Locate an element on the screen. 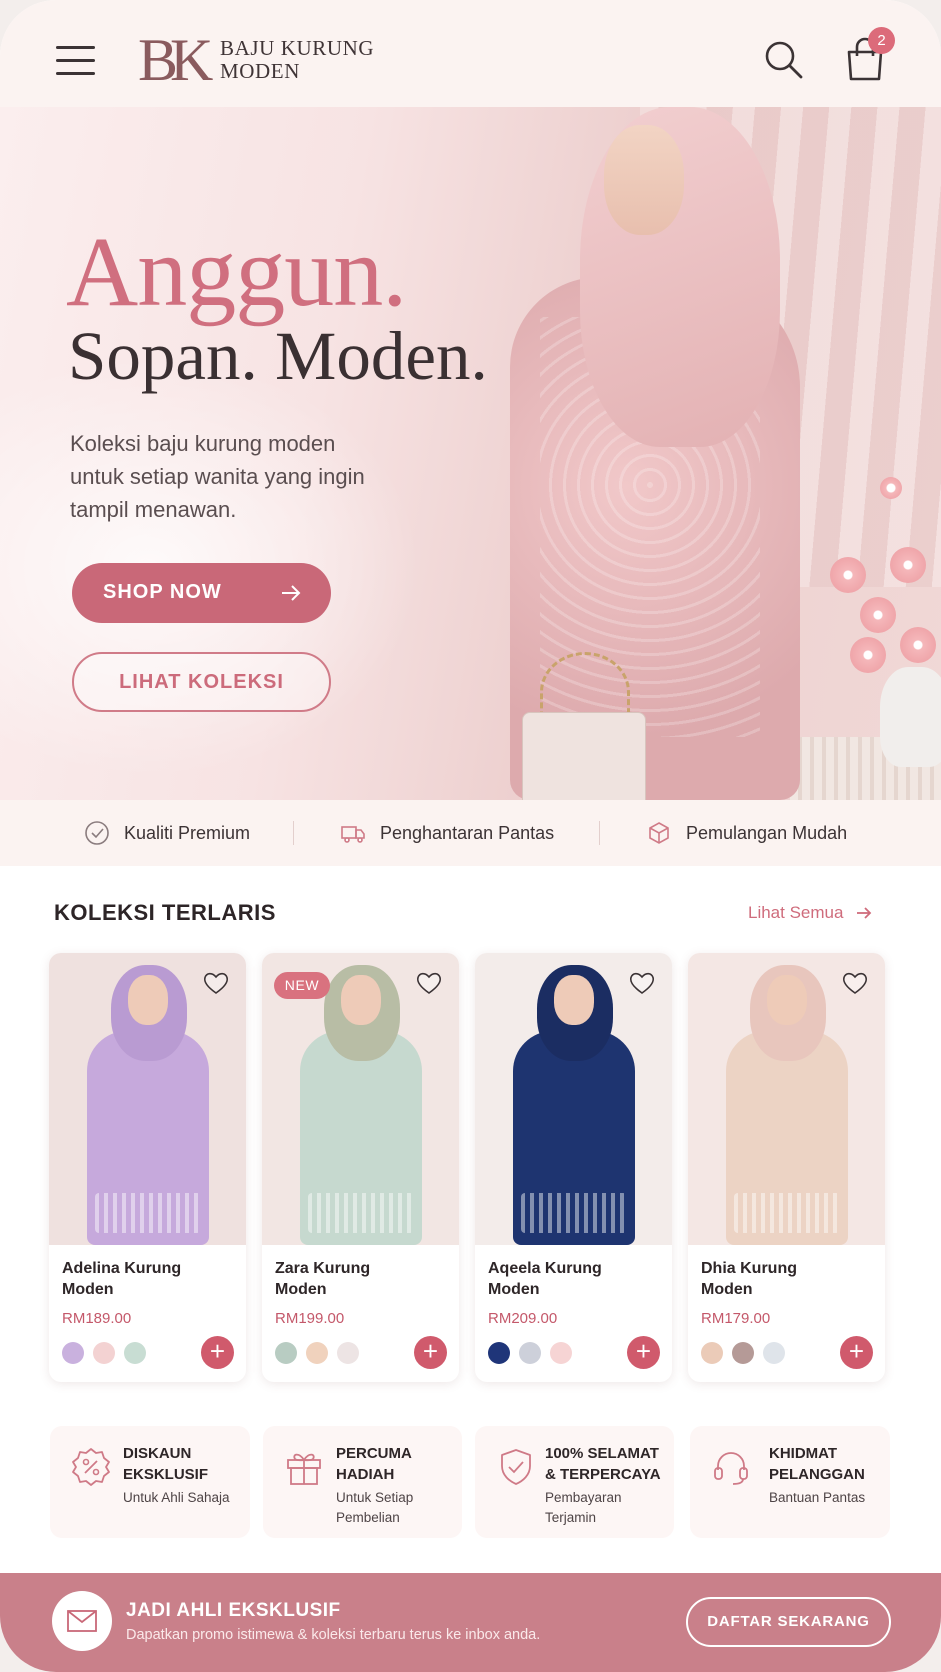 This screenshot has height=1672, width=941. new-badge: NEW is located at coordinates (302, 985).